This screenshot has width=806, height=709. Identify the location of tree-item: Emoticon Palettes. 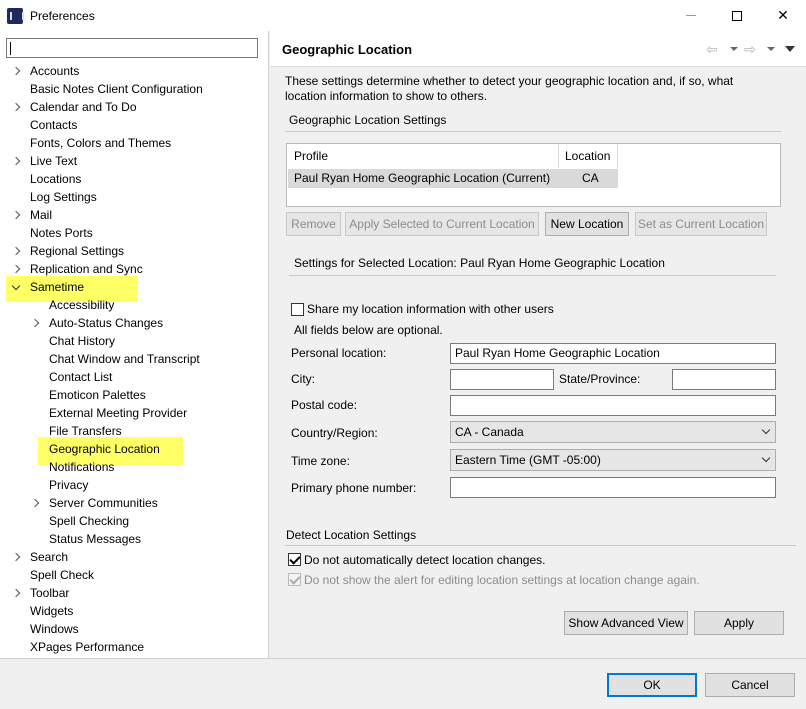
(97, 395).